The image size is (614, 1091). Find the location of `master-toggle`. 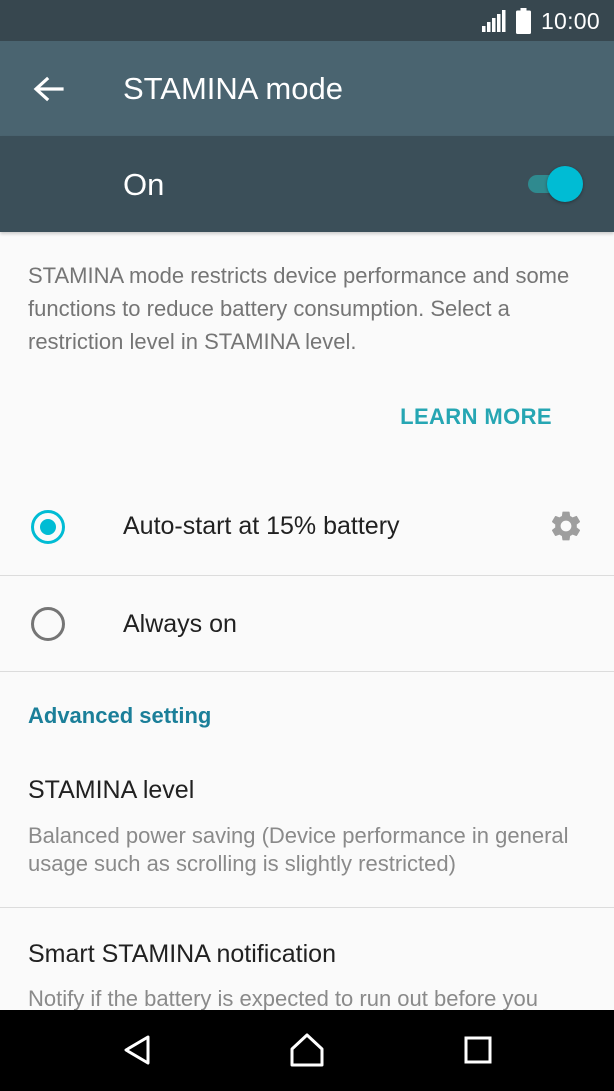

master-toggle is located at coordinates (553, 184).